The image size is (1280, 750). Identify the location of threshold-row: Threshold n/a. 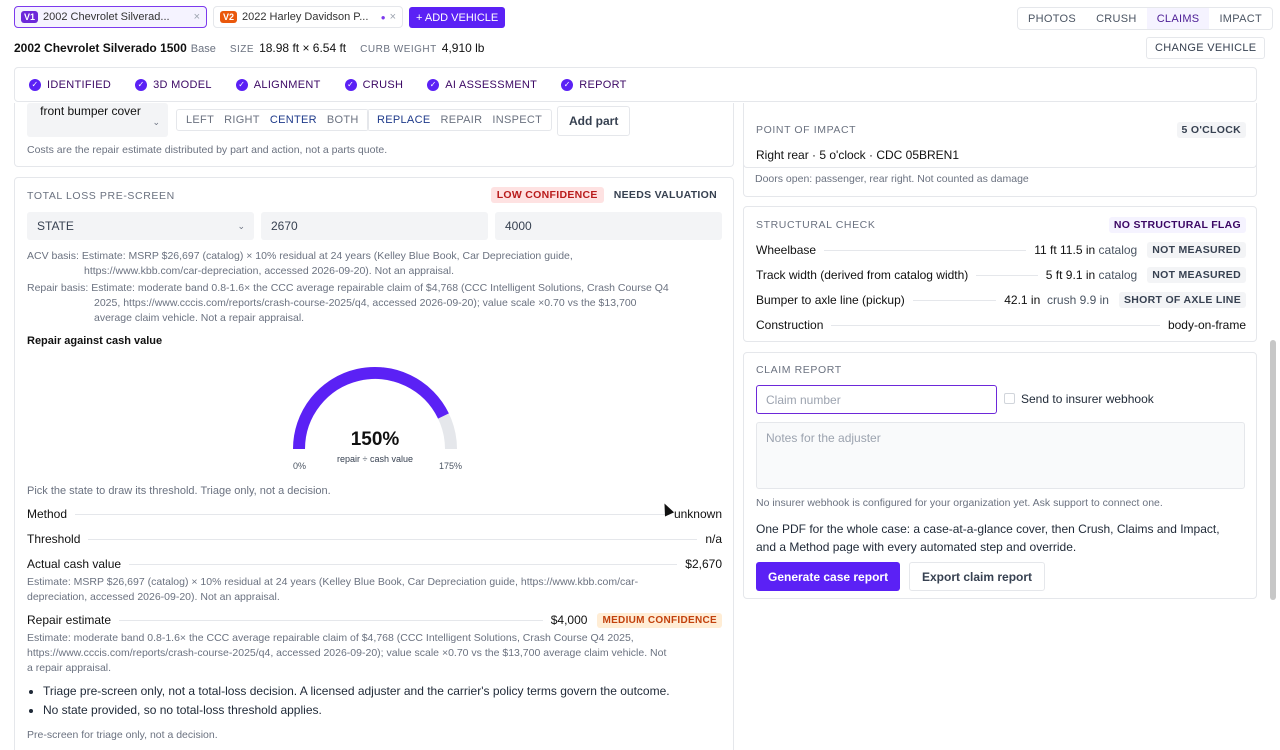
(374, 539).